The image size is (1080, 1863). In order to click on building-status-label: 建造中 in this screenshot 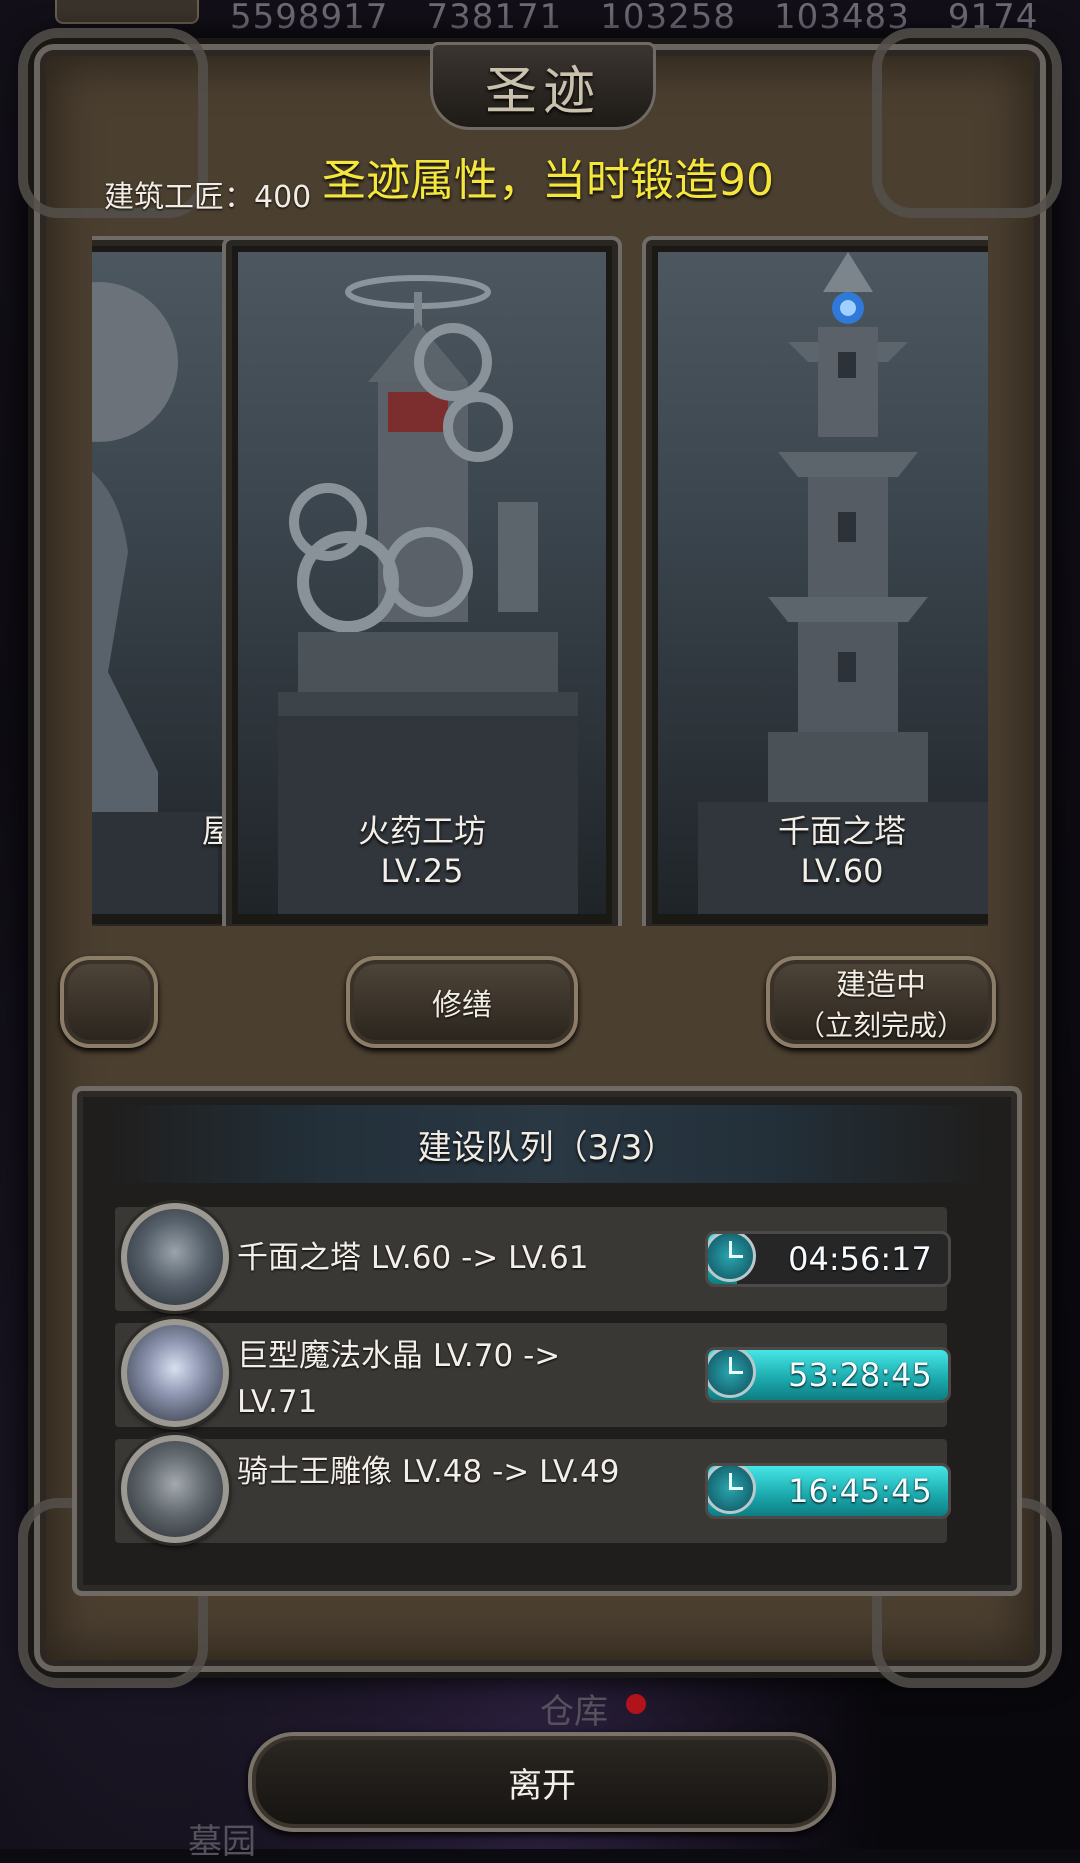, I will do `click(881, 985)`.